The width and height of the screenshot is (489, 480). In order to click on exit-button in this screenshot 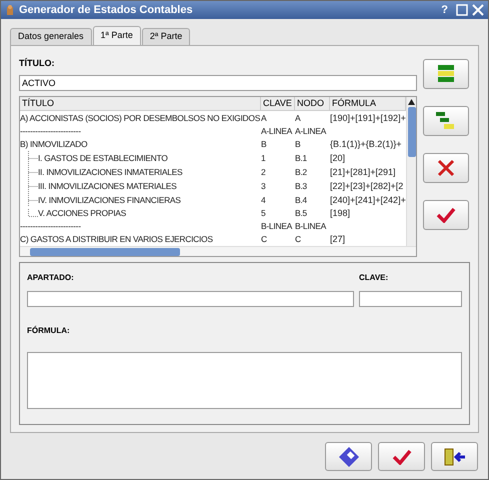, I will do `click(454, 456)`.